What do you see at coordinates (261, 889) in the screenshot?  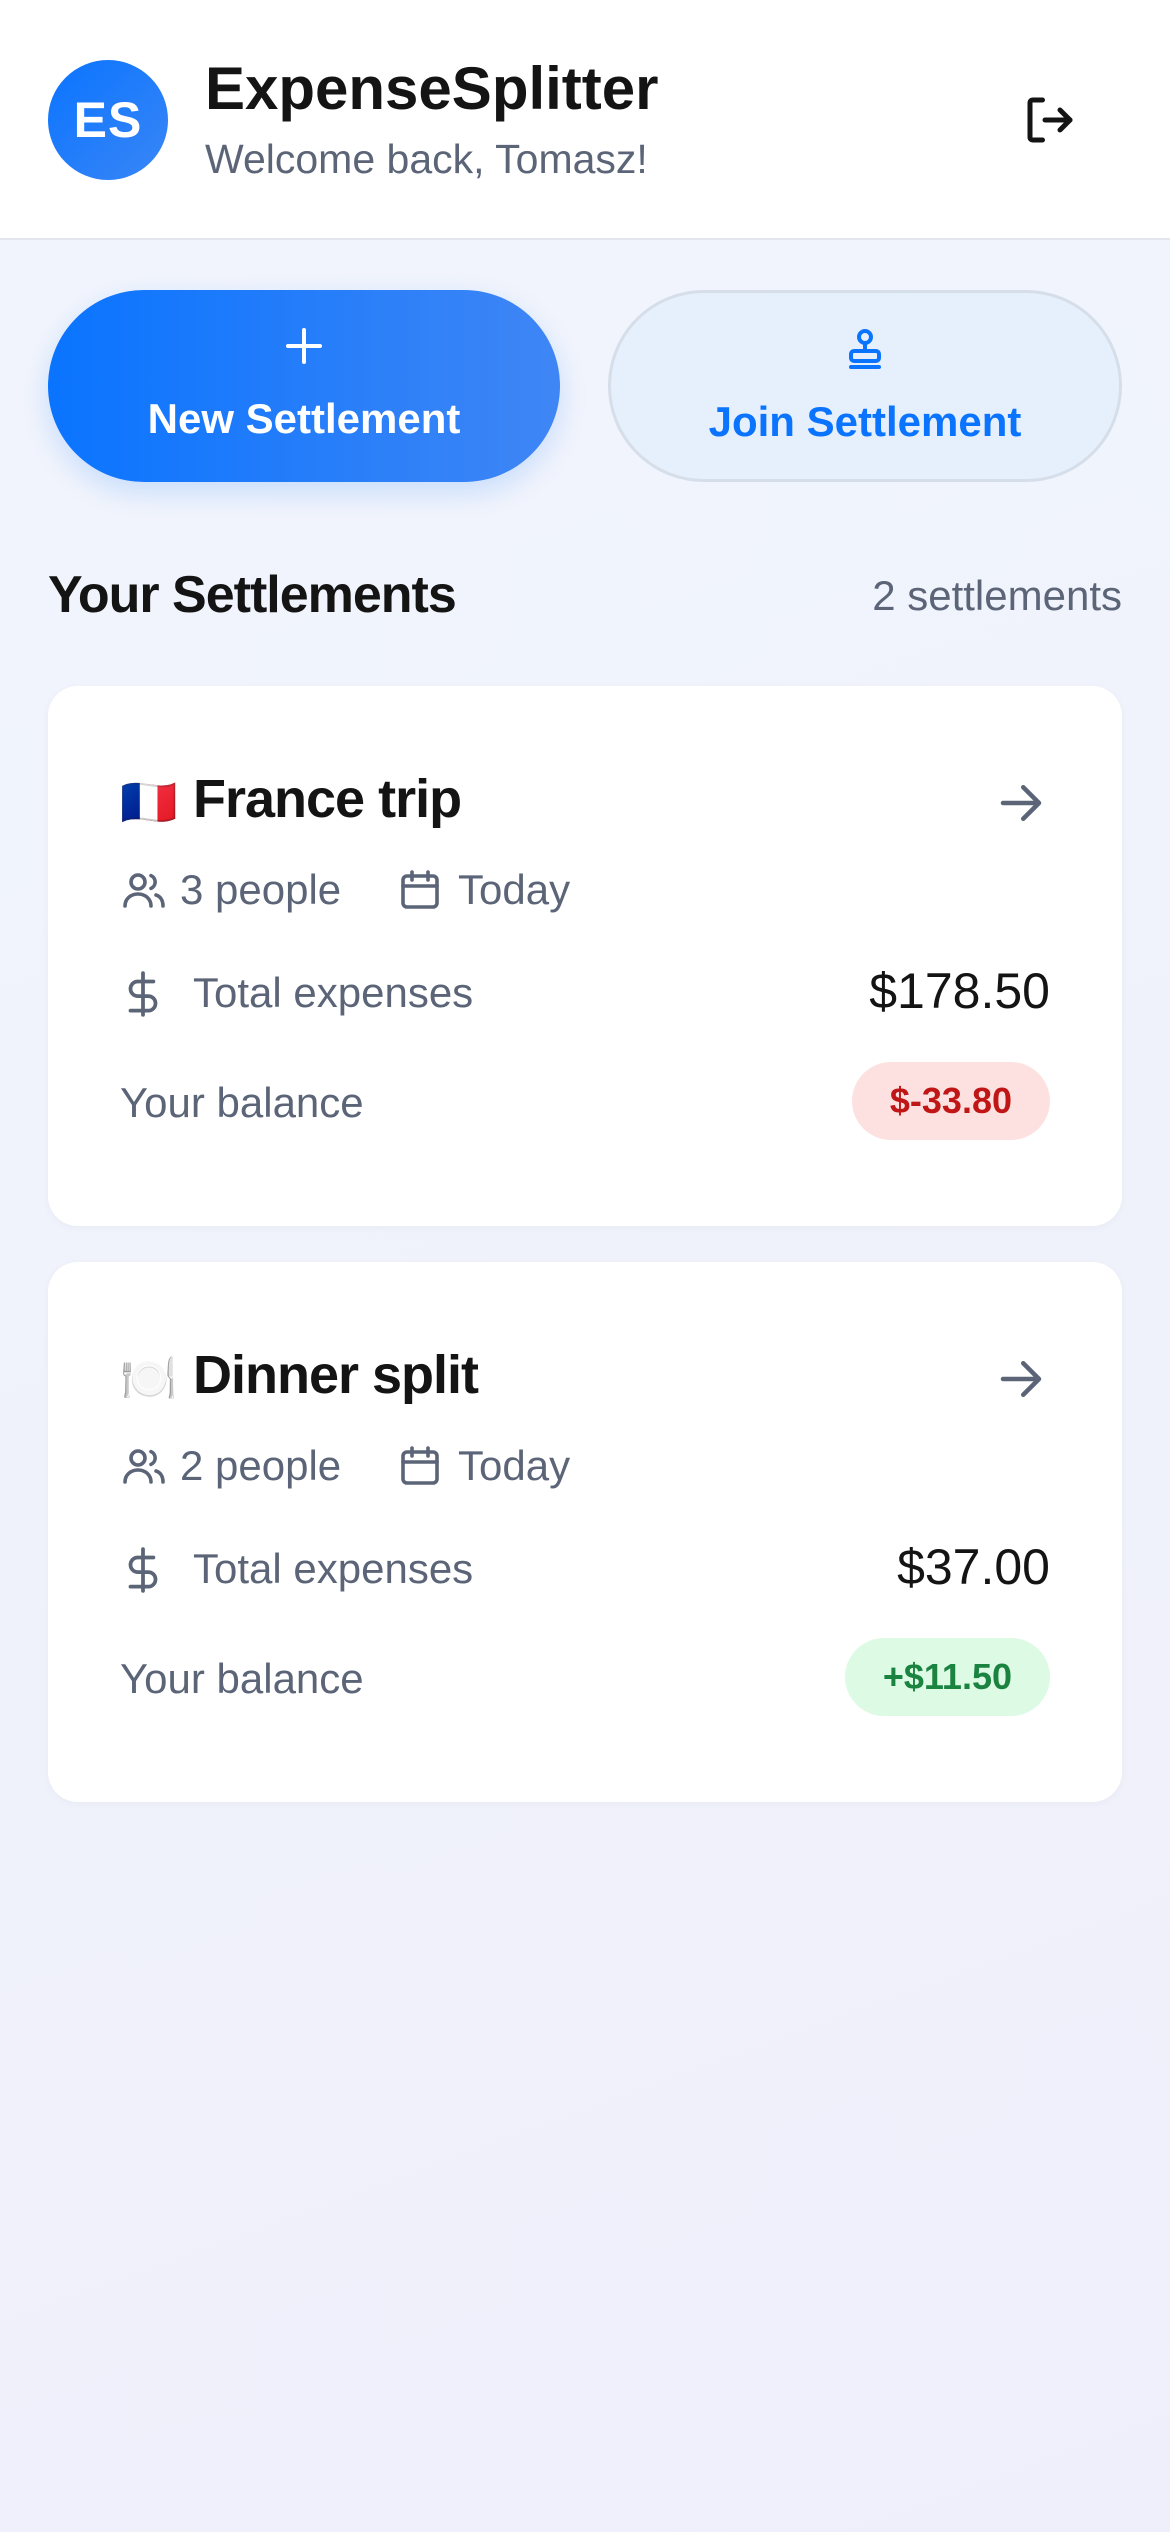 I see `people-count: 3 people` at bounding box center [261, 889].